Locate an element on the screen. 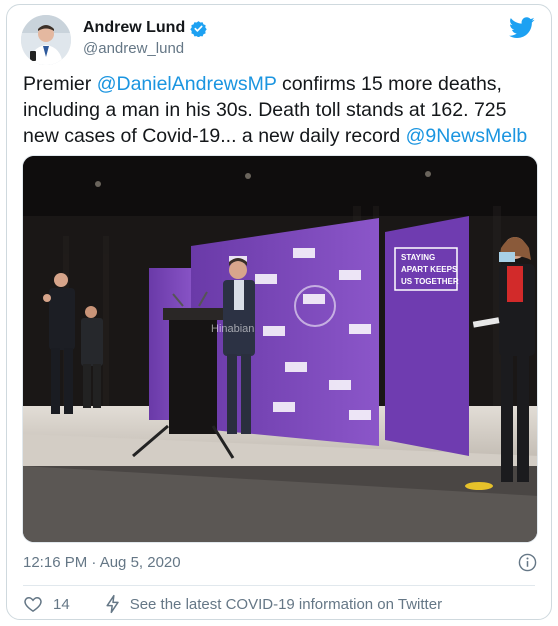 The width and height of the screenshot is (558, 626). mention-link: @9NewsMelb is located at coordinates (467, 136).